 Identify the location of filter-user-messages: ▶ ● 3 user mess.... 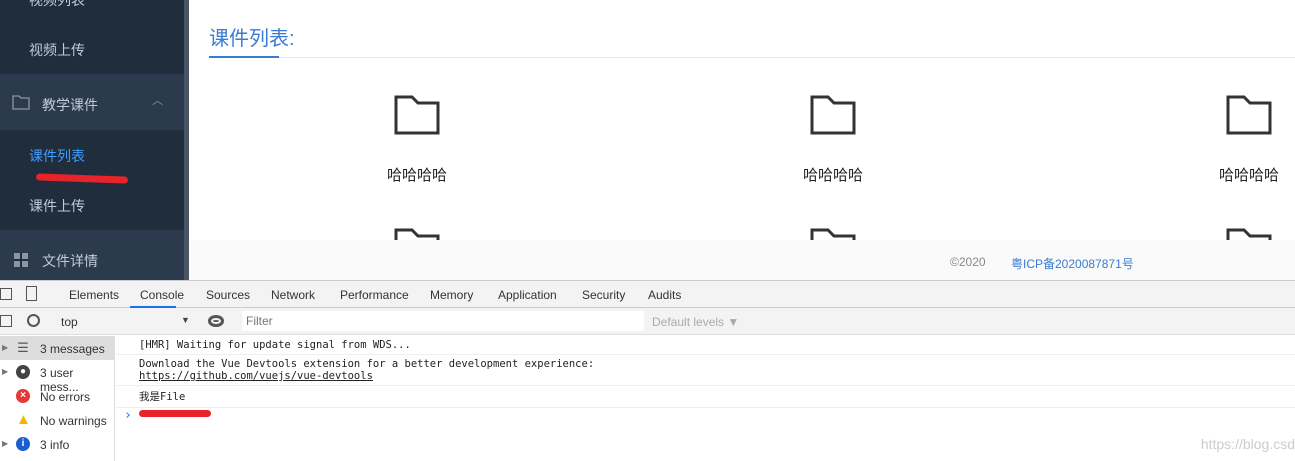
(57, 377).